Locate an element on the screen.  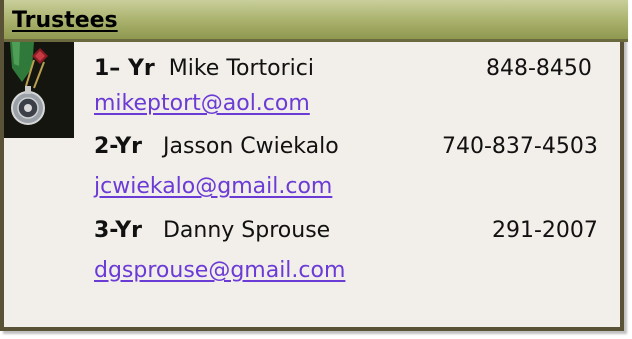
term-label: 2-Yr is located at coordinates (118, 146).